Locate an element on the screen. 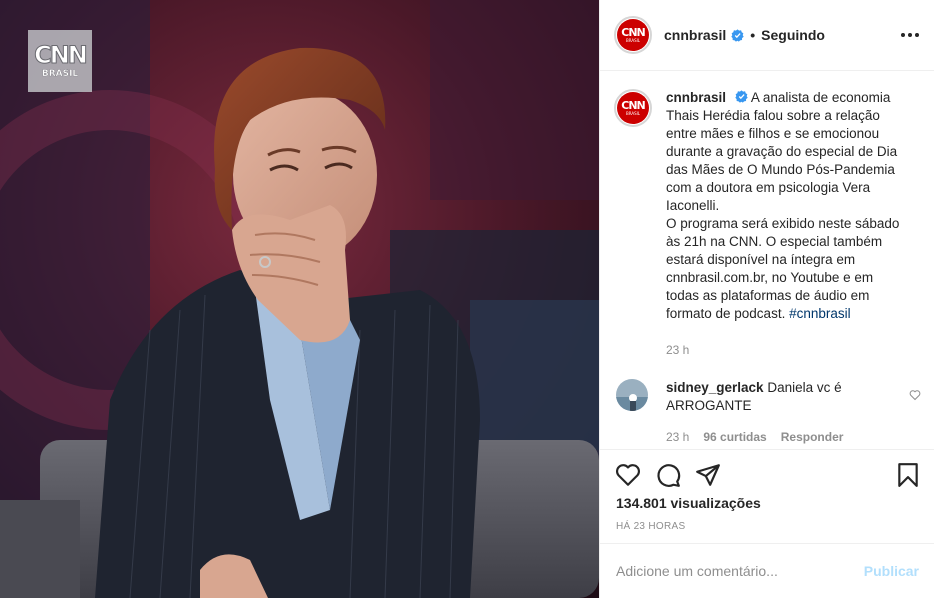 The height and width of the screenshot is (598, 934). caption-avatar-sub: BRASIL is located at coordinates (633, 113).